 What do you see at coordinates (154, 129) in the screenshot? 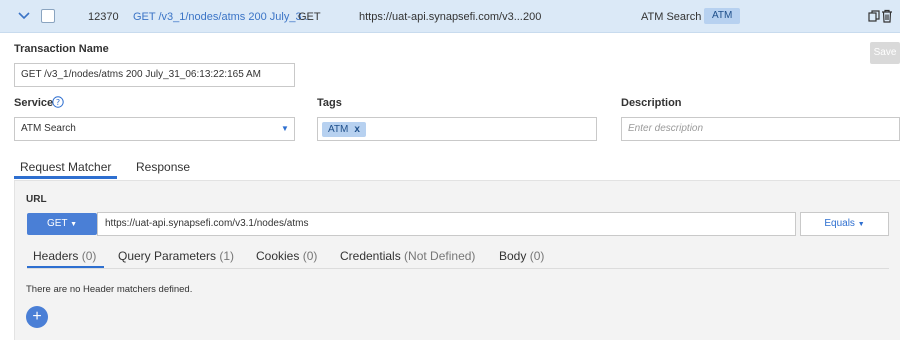
I see `service-select: ATM Search` at bounding box center [154, 129].